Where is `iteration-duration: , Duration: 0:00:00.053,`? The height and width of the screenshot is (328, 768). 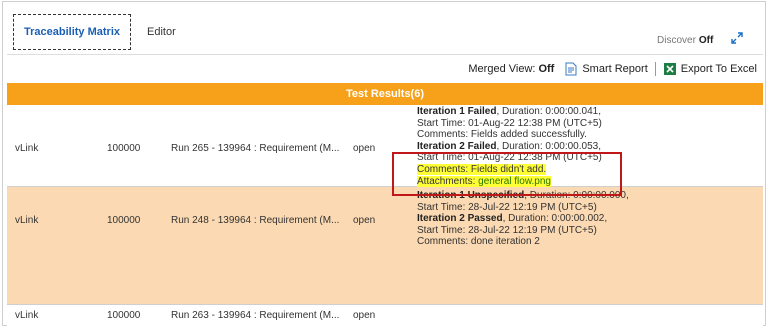 iteration-duration: , Duration: 0:00:00.053, is located at coordinates (548, 146).